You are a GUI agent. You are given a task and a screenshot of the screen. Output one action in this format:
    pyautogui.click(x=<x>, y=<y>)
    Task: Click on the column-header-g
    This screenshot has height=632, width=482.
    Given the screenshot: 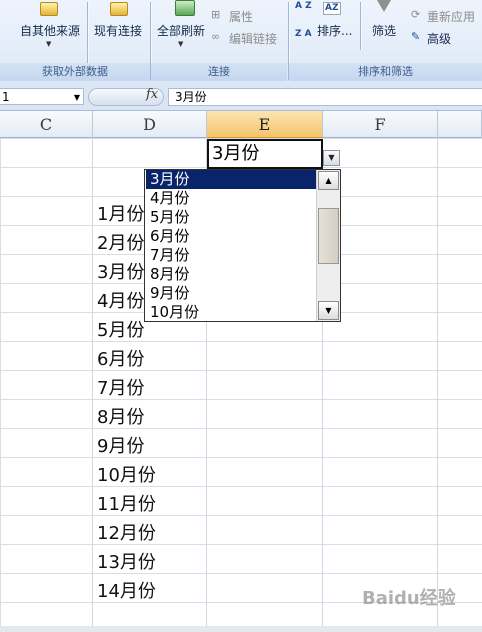 What is the action you would take?
    pyautogui.click(x=460, y=124)
    